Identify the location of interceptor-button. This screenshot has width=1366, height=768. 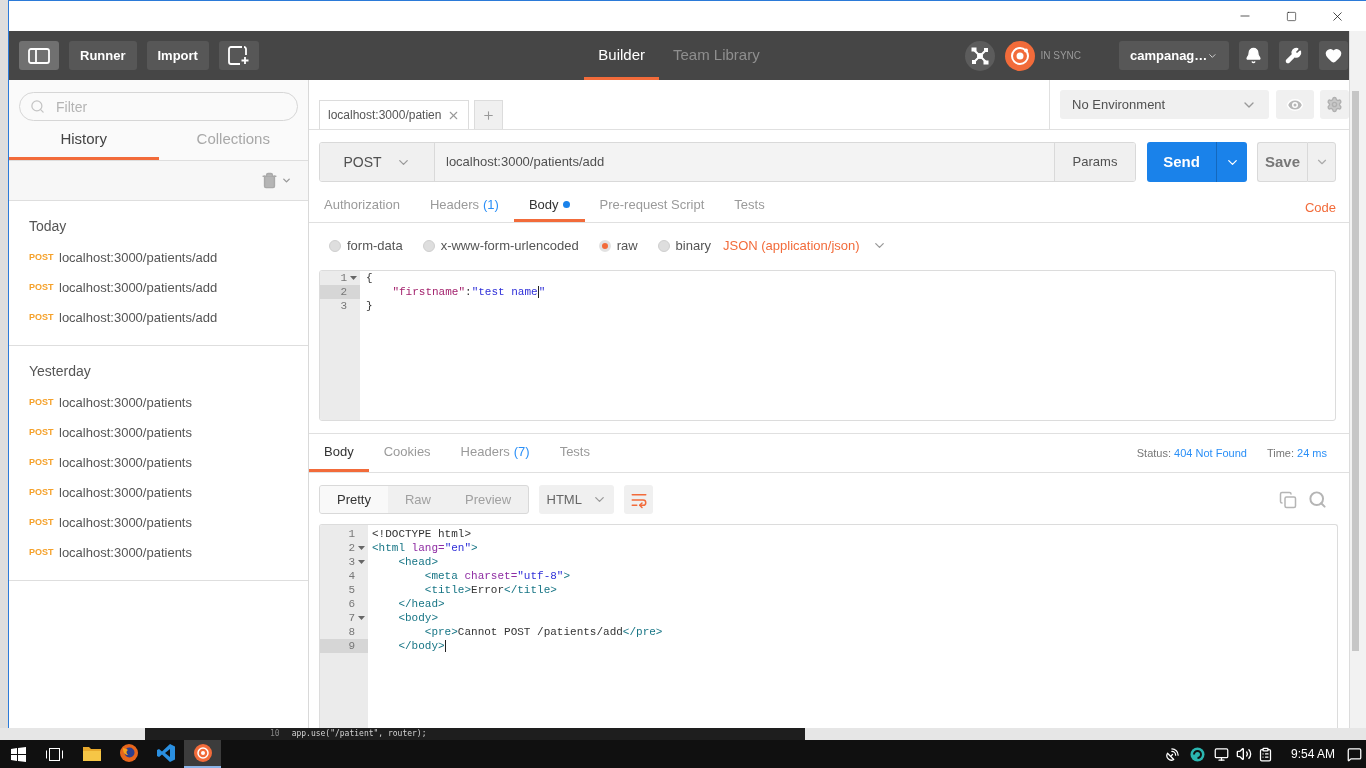
(980, 55).